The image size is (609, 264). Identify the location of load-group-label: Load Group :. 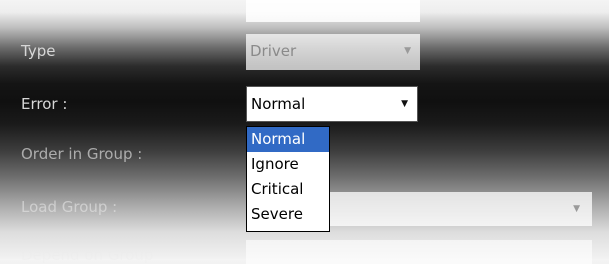
(69, 207).